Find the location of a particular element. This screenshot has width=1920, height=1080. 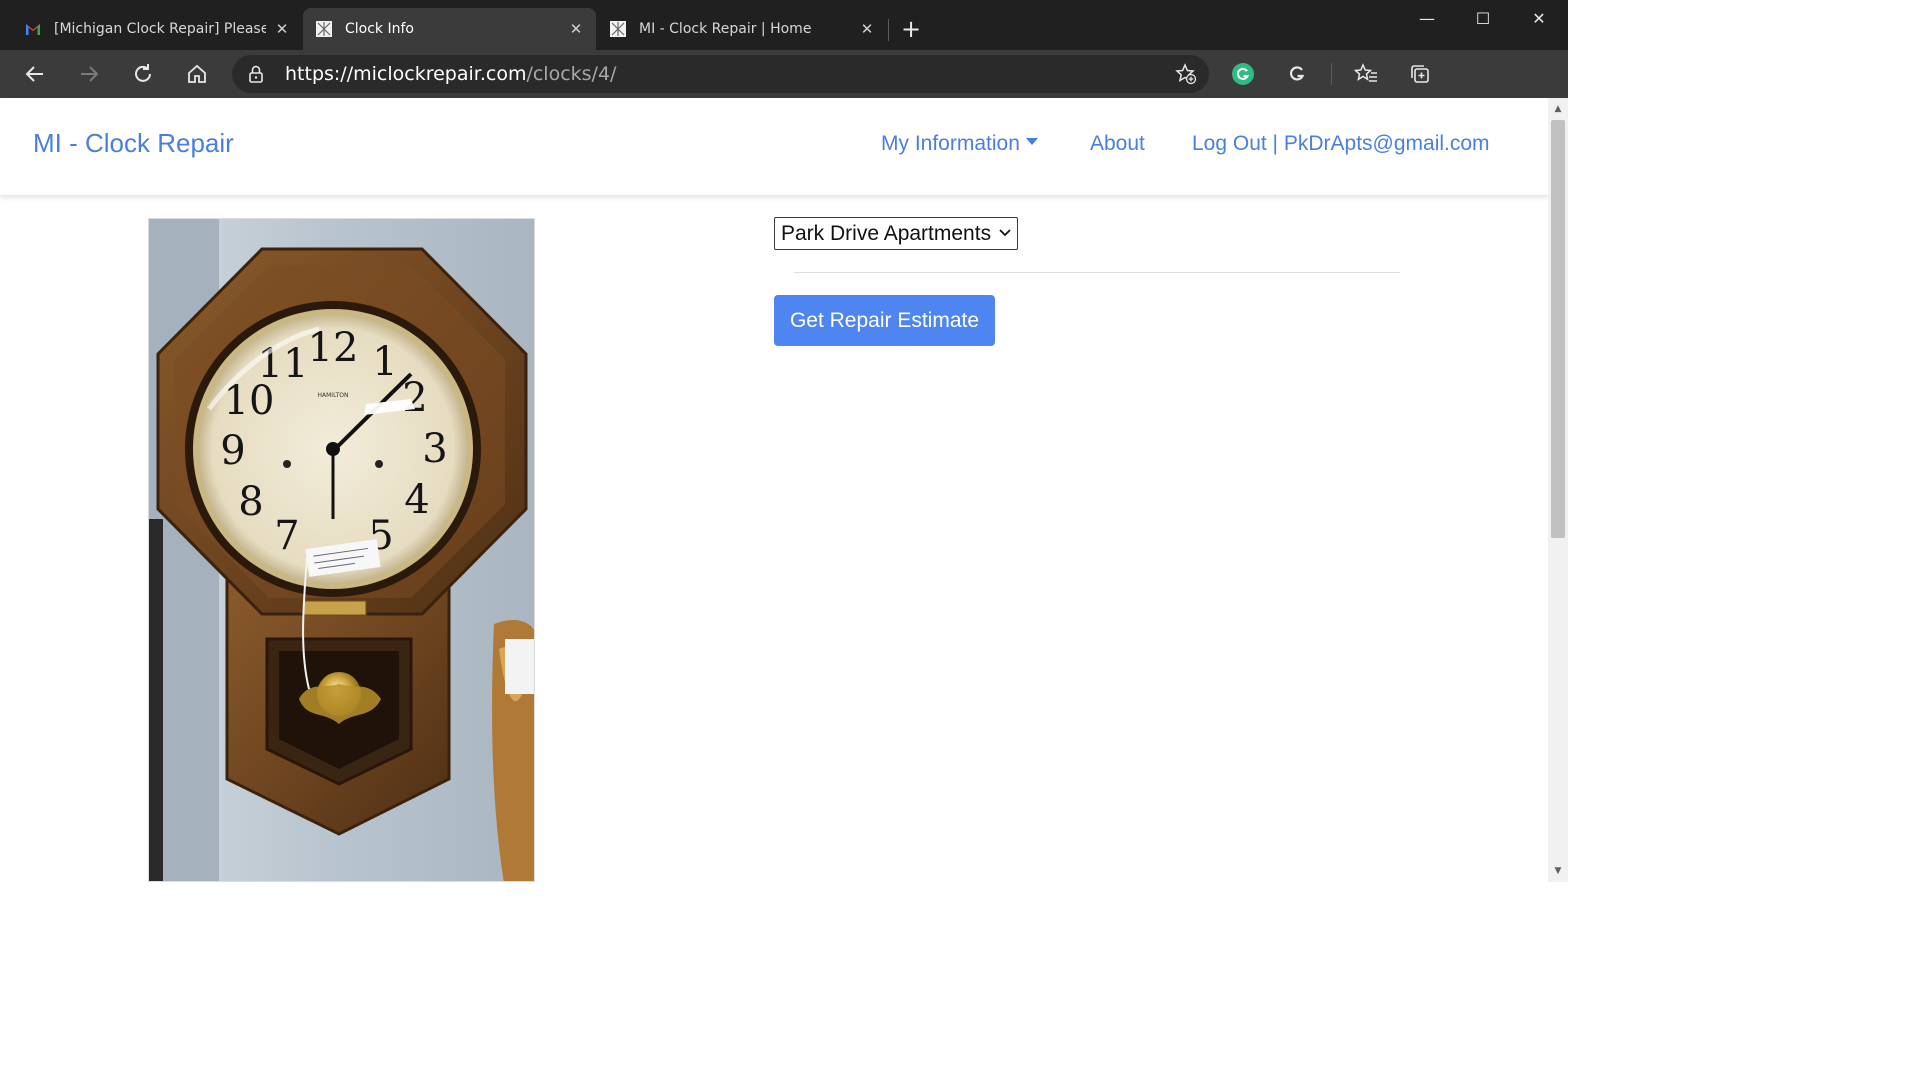

scroll-up-icon: ▲ is located at coordinates (1558, 109).